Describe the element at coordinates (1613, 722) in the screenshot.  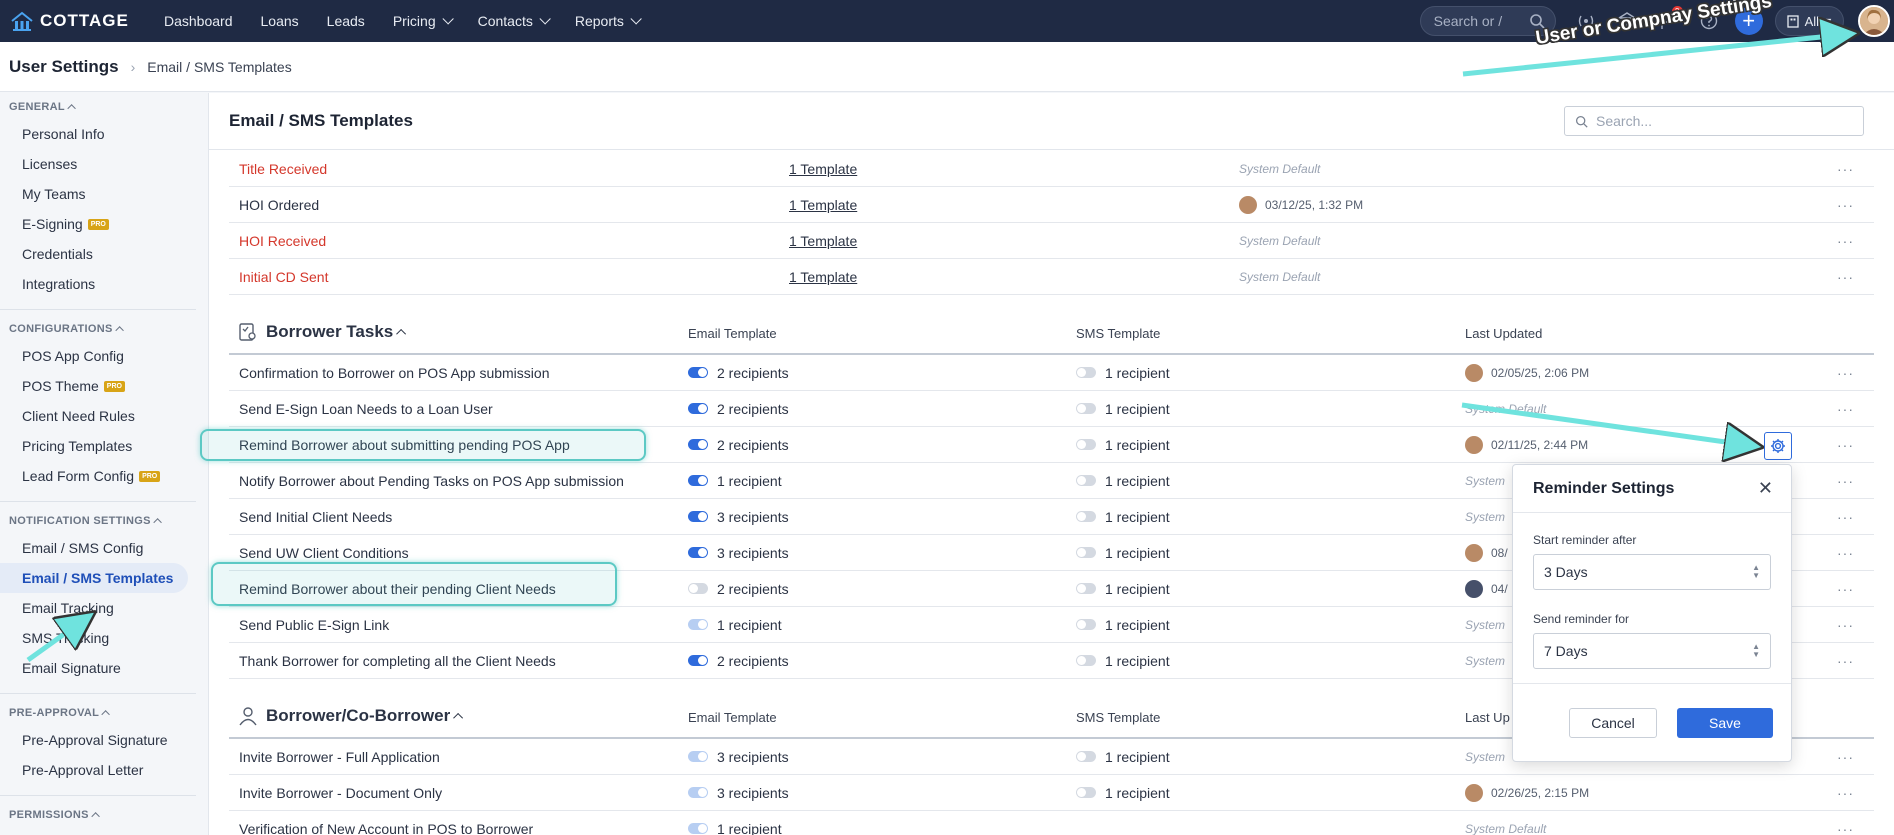
I see `cancel-button: Cancel` at that location.